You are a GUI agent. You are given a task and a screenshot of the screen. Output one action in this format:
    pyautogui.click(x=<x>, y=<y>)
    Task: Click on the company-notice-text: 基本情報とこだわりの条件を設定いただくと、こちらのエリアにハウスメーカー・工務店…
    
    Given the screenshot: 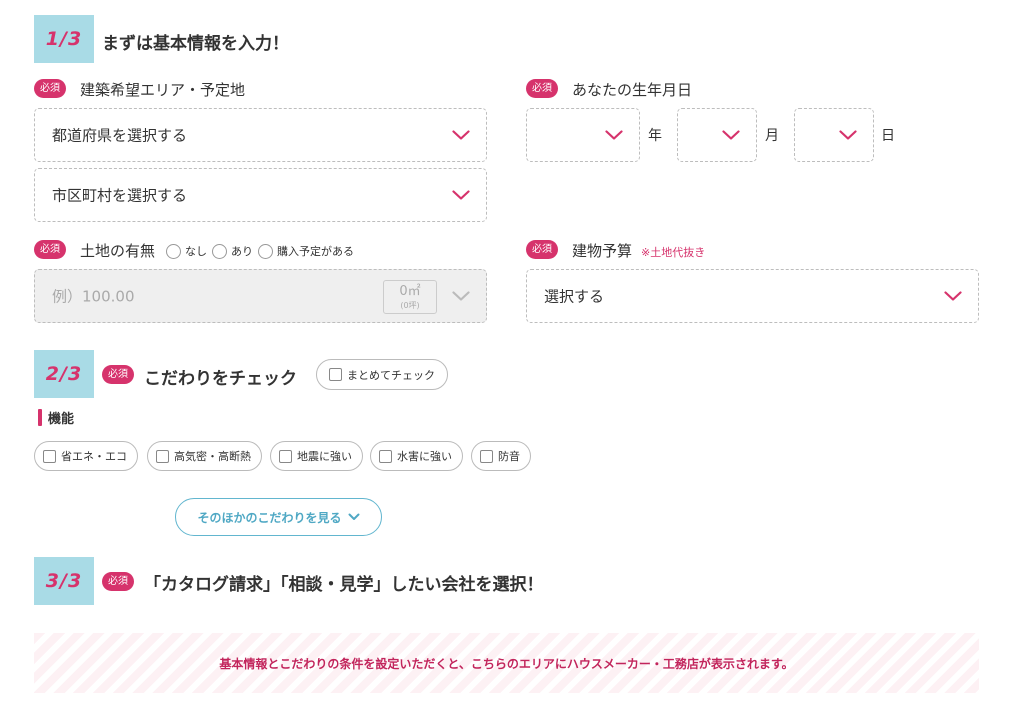 What is the action you would take?
    pyautogui.click(x=506, y=663)
    